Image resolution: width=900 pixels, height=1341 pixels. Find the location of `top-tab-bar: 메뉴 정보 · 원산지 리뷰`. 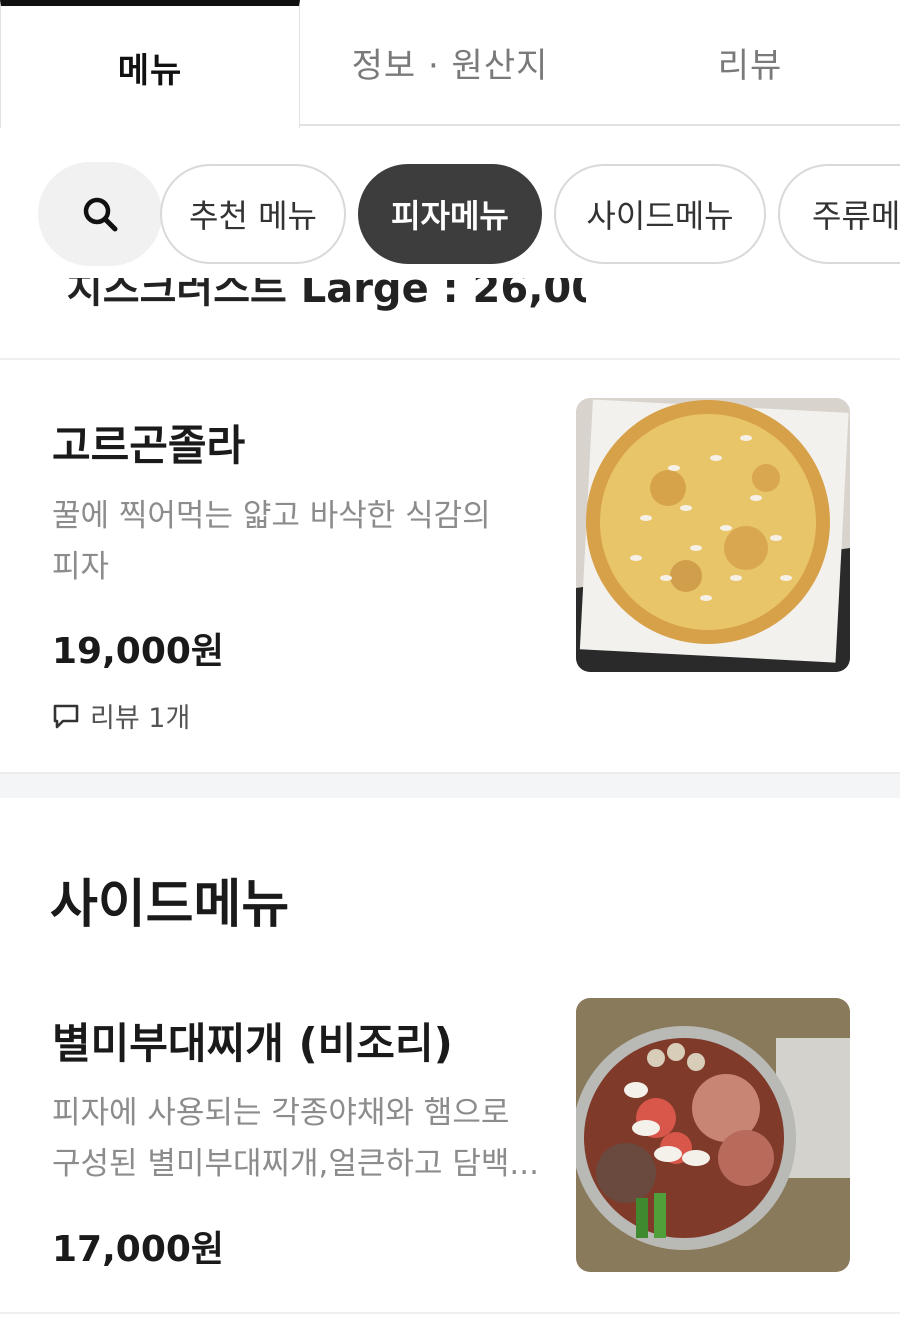

top-tab-bar: 메뉴 정보 · 원산지 리뷰 is located at coordinates (450, 64).